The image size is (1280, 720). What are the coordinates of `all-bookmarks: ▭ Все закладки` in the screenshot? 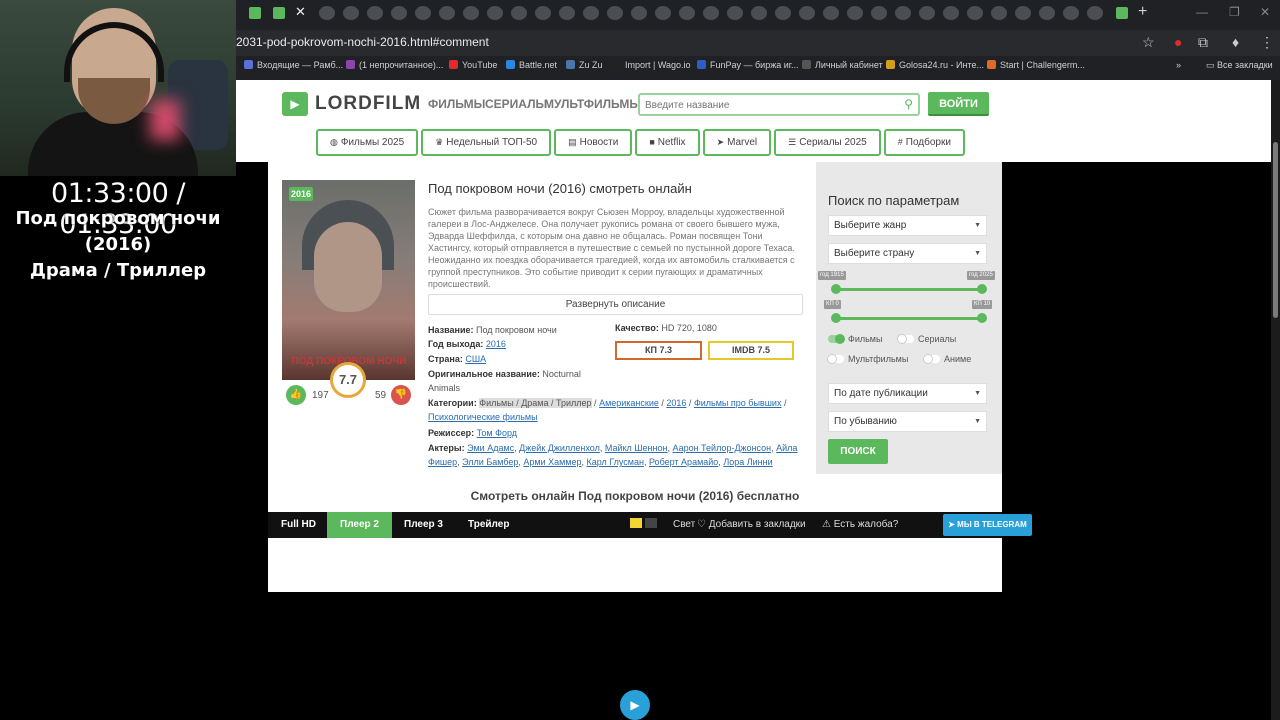 It's located at (1239, 65).